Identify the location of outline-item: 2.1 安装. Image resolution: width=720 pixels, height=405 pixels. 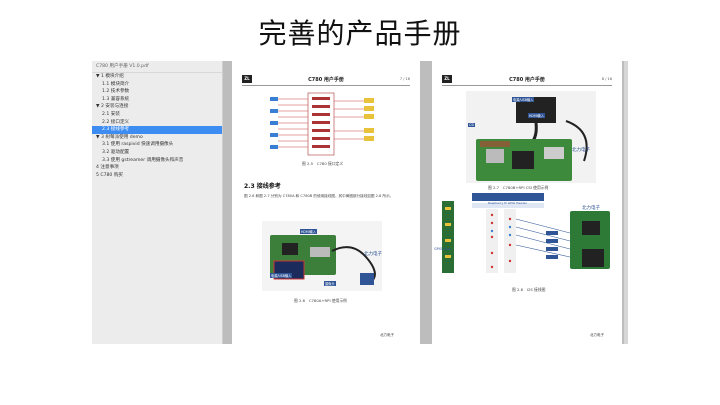
(157, 115).